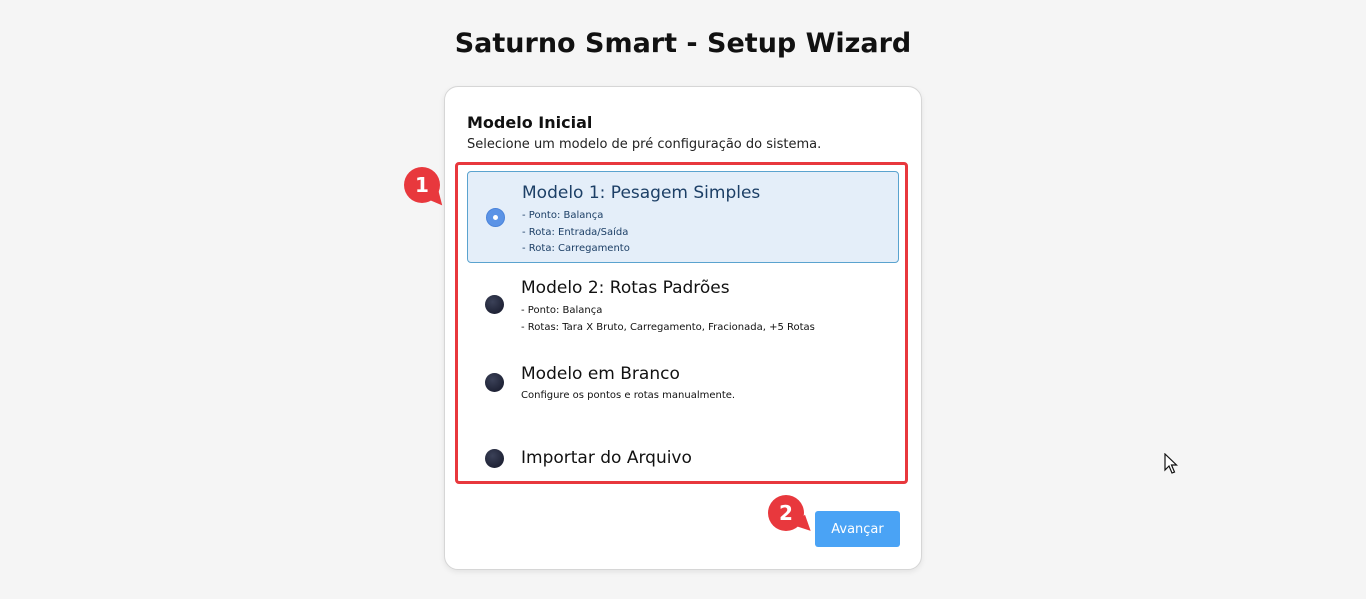  Describe the element at coordinates (576, 248) in the screenshot. I see `option-detail-line: - Rota: Carregamento` at that location.